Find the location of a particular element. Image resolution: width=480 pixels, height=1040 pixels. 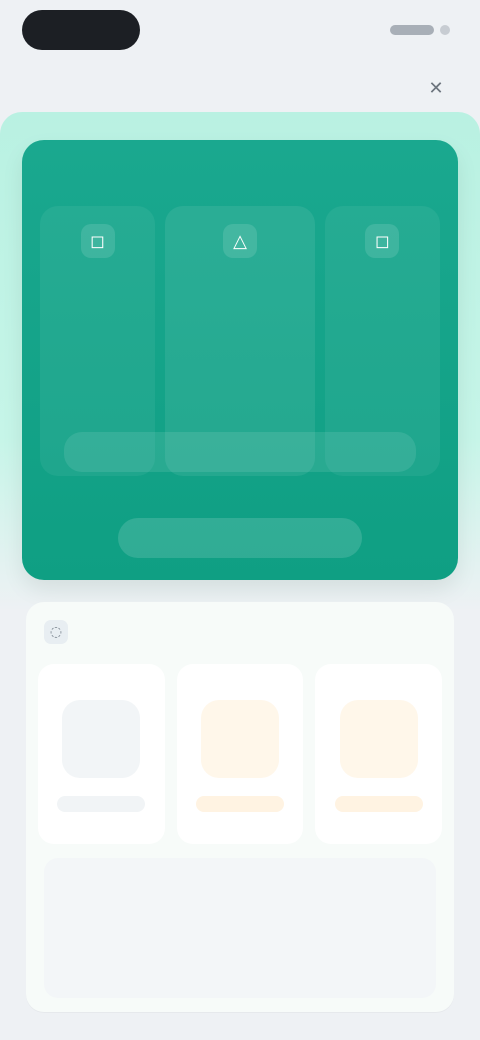

section-title: ◌ is located at coordinates (61, 632).